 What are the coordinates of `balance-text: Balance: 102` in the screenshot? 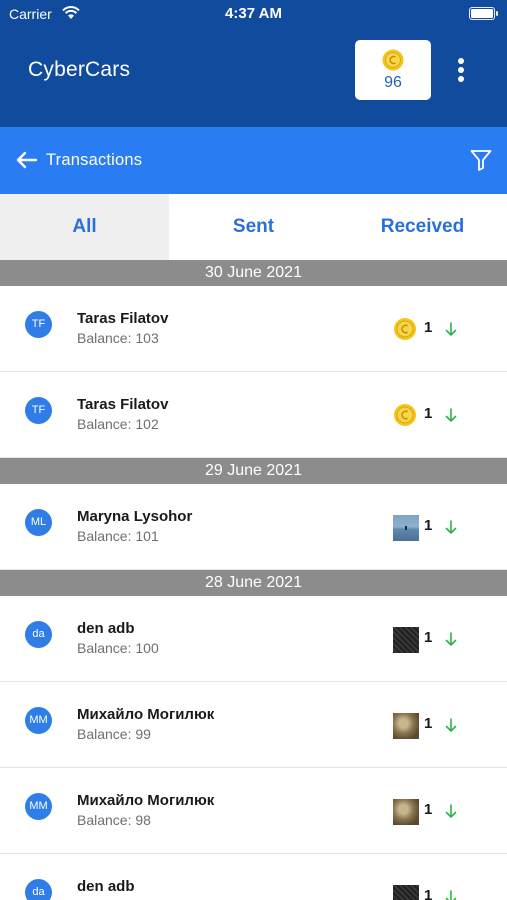 It's located at (118, 424).